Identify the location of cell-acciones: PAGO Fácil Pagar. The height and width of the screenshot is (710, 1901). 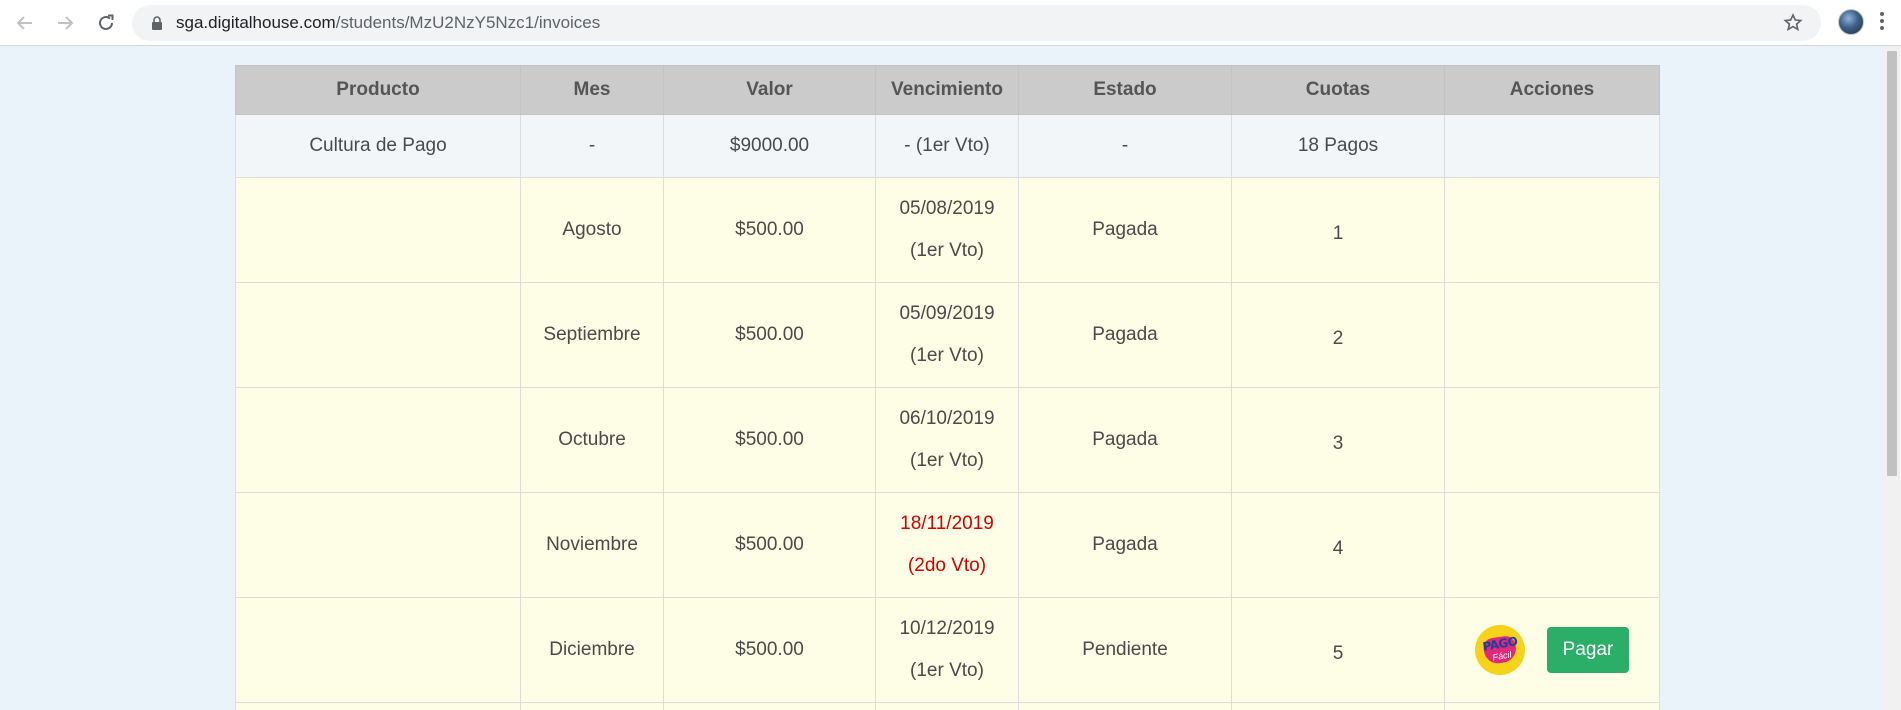
(1552, 650).